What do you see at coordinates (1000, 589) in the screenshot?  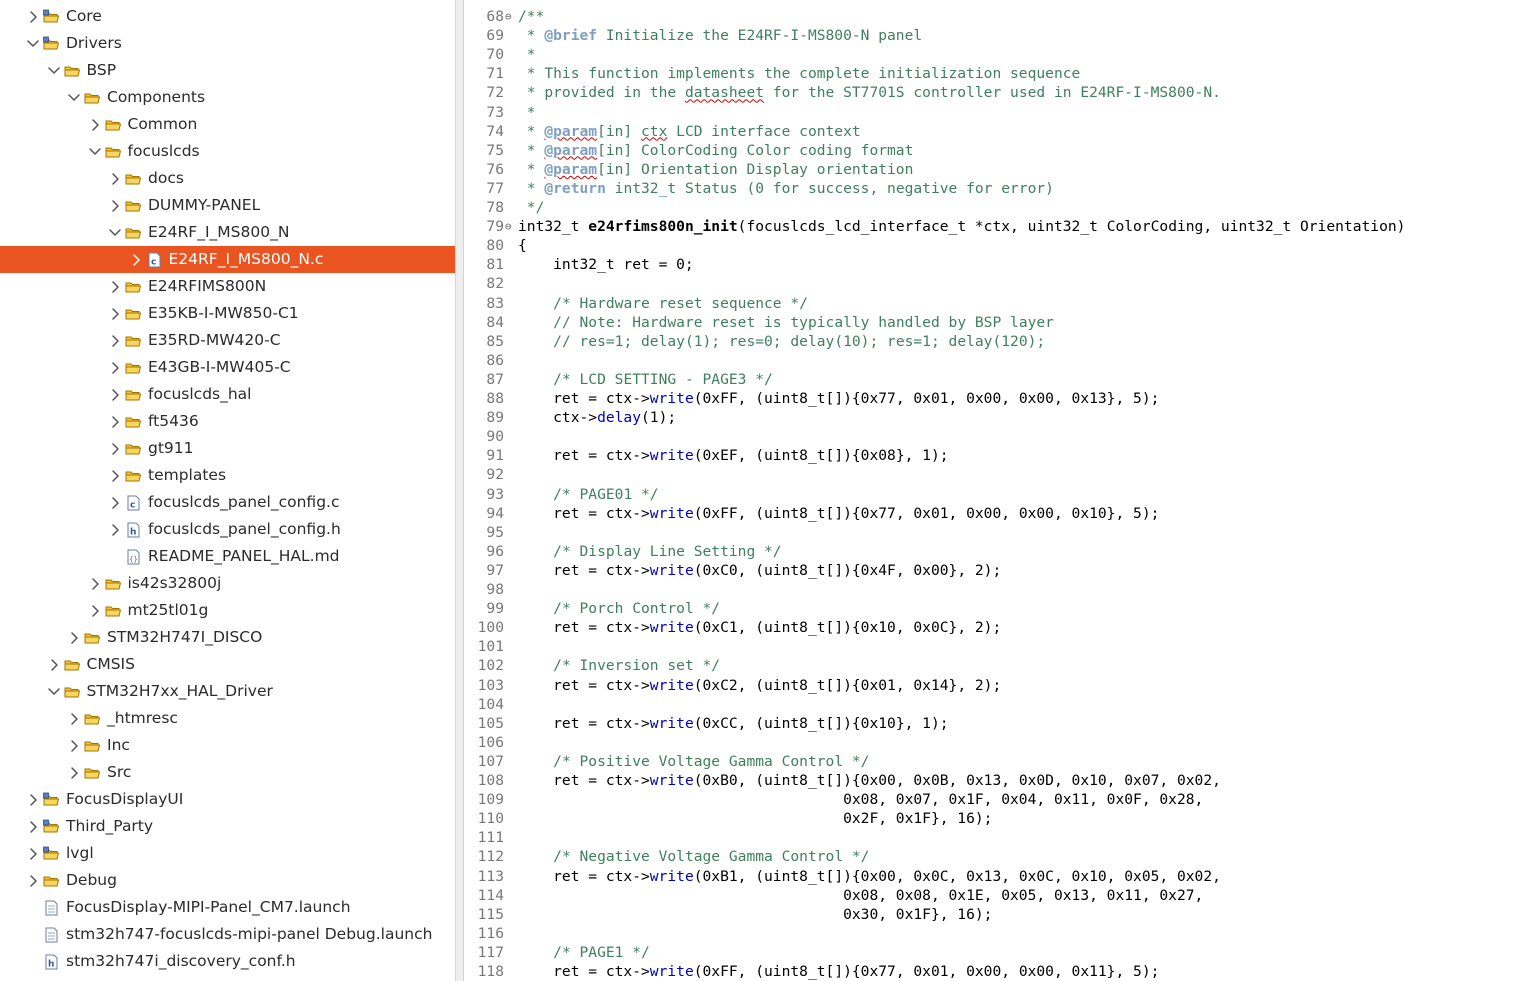 I see `code-line: 98` at bounding box center [1000, 589].